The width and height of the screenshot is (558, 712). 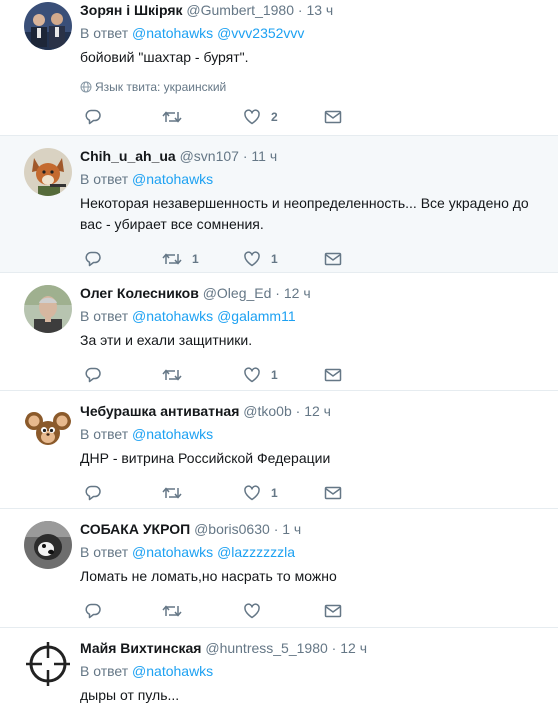 What do you see at coordinates (266, 648) in the screenshot?
I see `author-handle: @huntress_5_1980` at bounding box center [266, 648].